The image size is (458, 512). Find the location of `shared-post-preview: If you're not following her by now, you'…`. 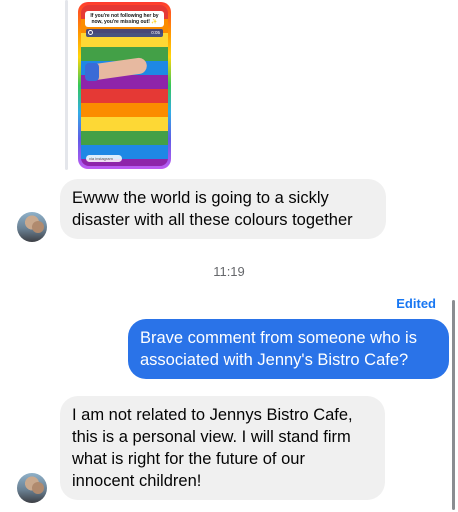

shared-post-preview: If you're not following her by now, you'… is located at coordinates (124, 85).